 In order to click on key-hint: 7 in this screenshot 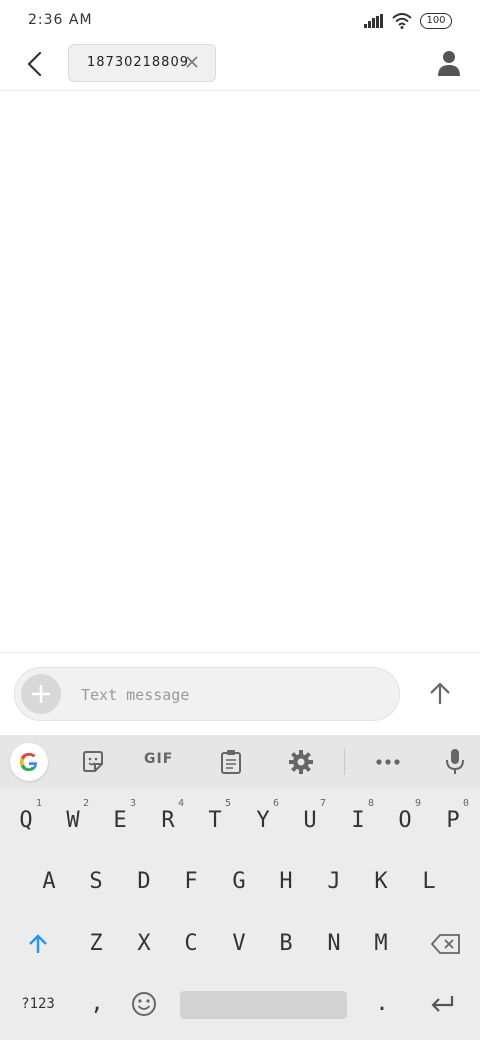, I will do `click(322, 803)`.